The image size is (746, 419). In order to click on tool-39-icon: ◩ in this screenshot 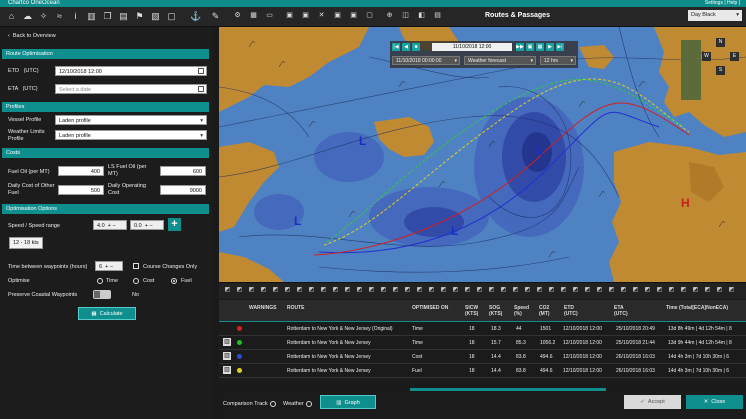, I will do `click(683, 290)`.